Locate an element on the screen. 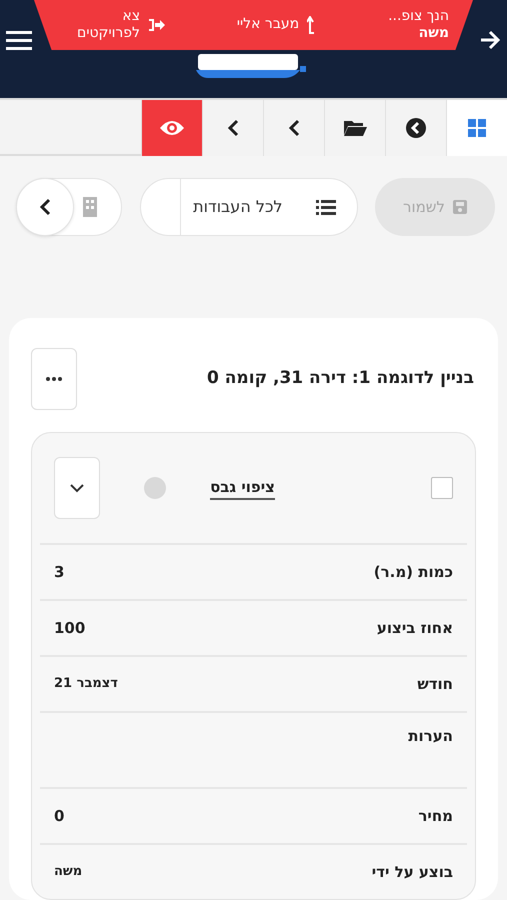  expand-button is located at coordinates (77, 488).